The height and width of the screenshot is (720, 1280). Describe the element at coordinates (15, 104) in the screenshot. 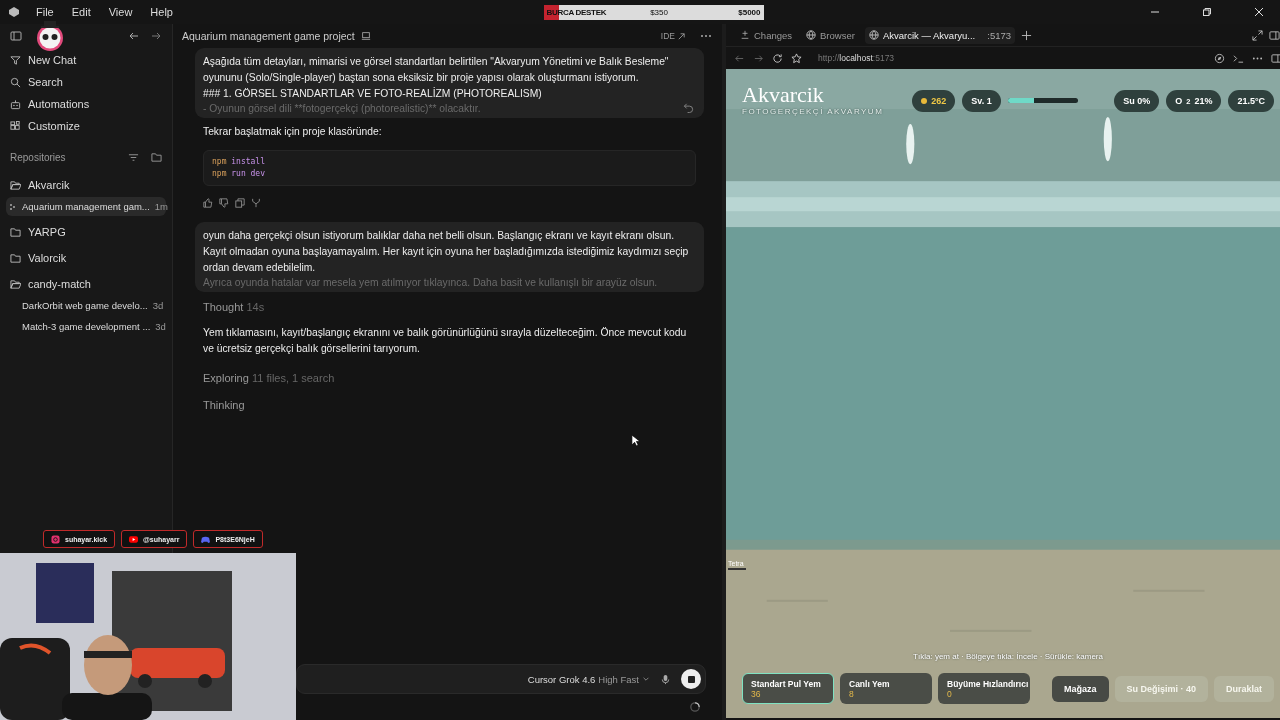

I see `robot-icon` at that location.